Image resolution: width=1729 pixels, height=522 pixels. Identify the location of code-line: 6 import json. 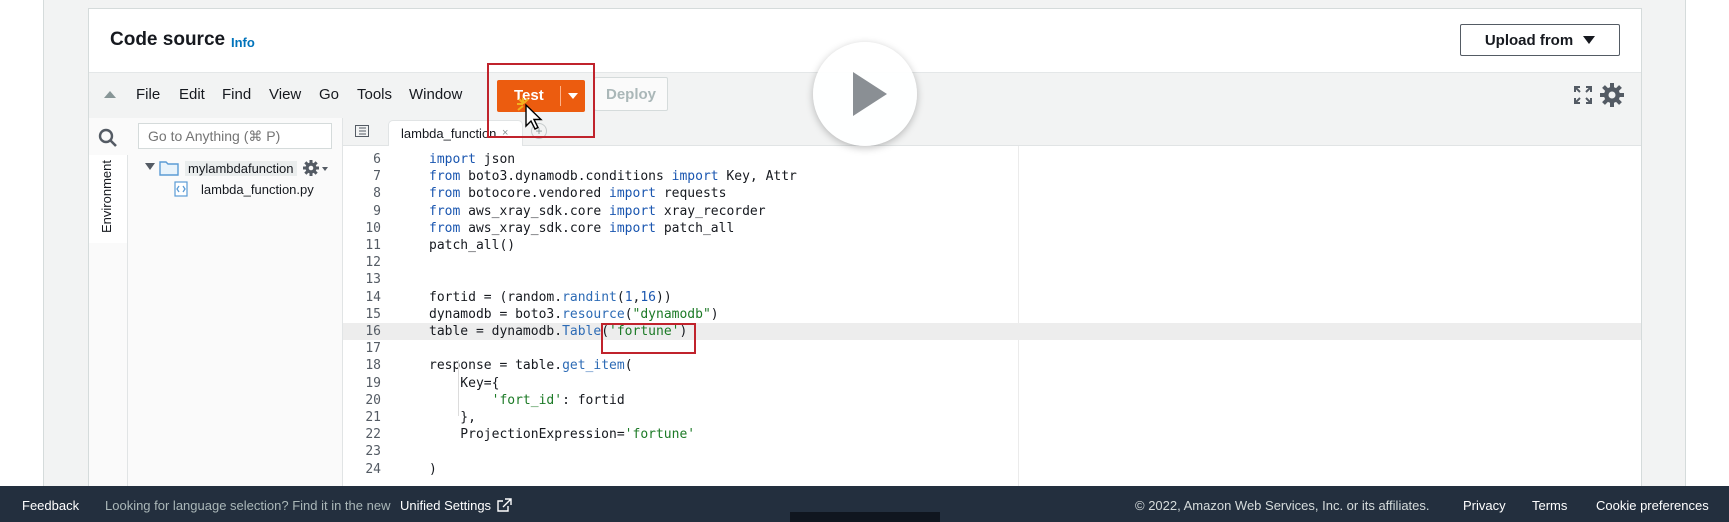
(992, 159).